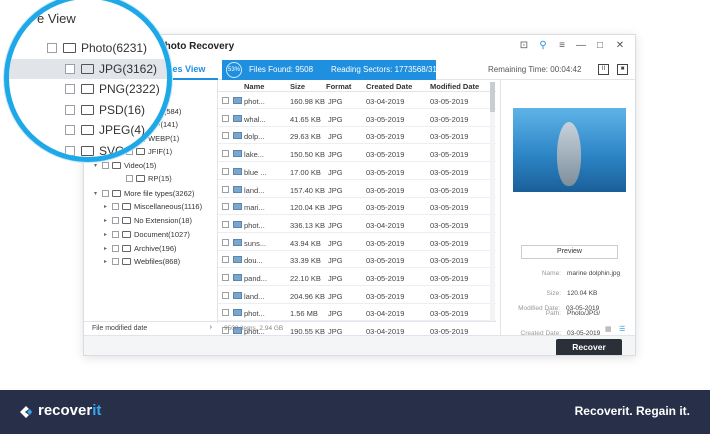 This screenshot has height=434, width=710. Describe the element at coordinates (357, 136) in the screenshot. I see `file-row: dolp... 29.63 KB JPG 03-05-2019 03-05-2019` at that location.